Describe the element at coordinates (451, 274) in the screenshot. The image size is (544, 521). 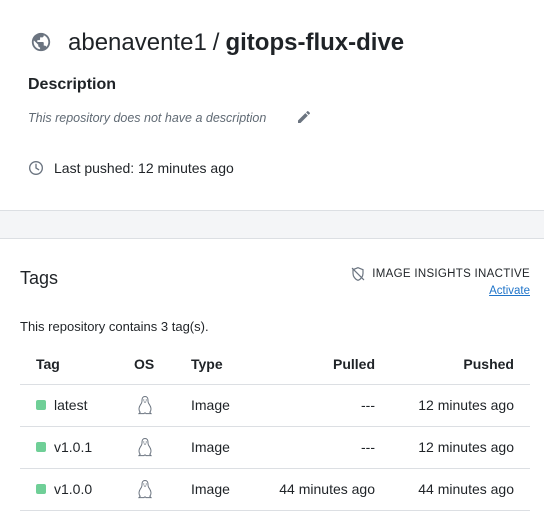
I see `image-insights-label: IMAGE INSIGHTS INACTIVE` at that location.